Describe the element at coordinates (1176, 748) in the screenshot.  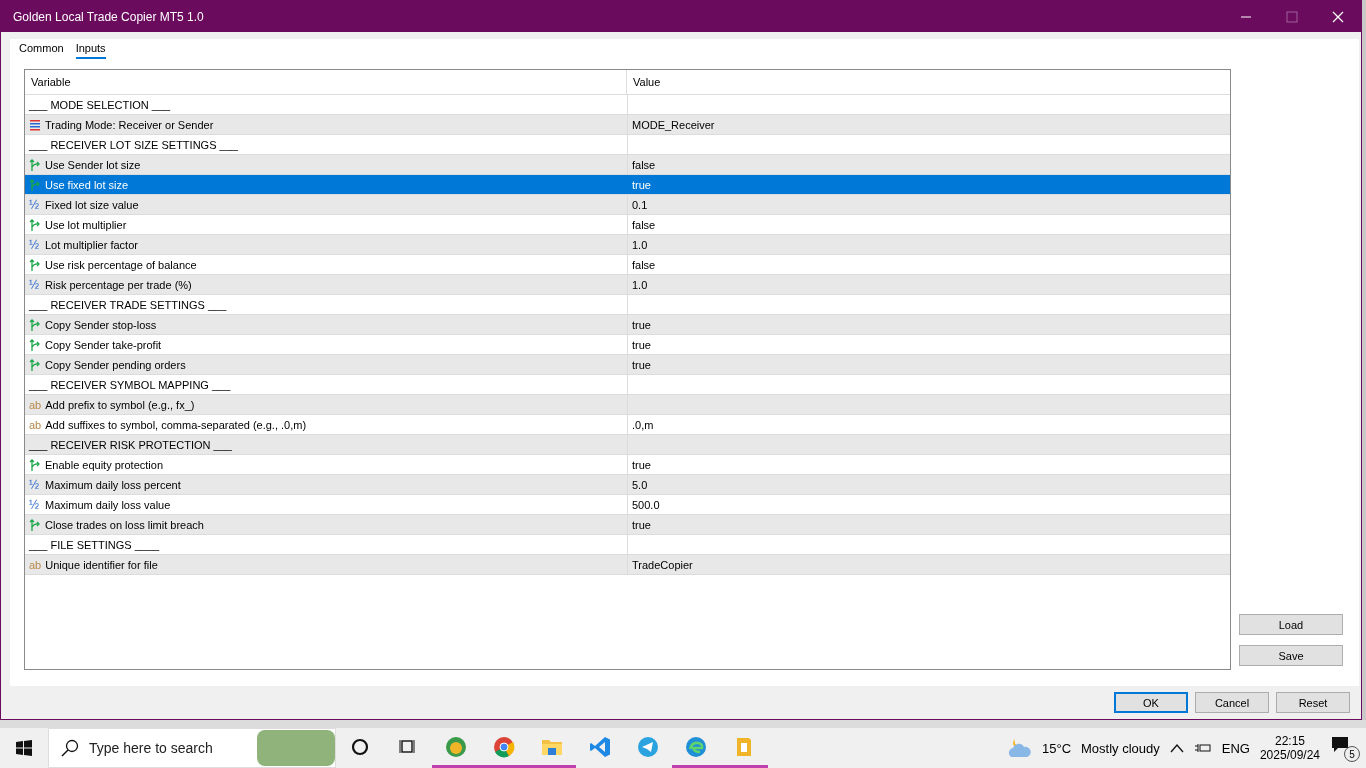
I see `chevron-up-icon` at that location.